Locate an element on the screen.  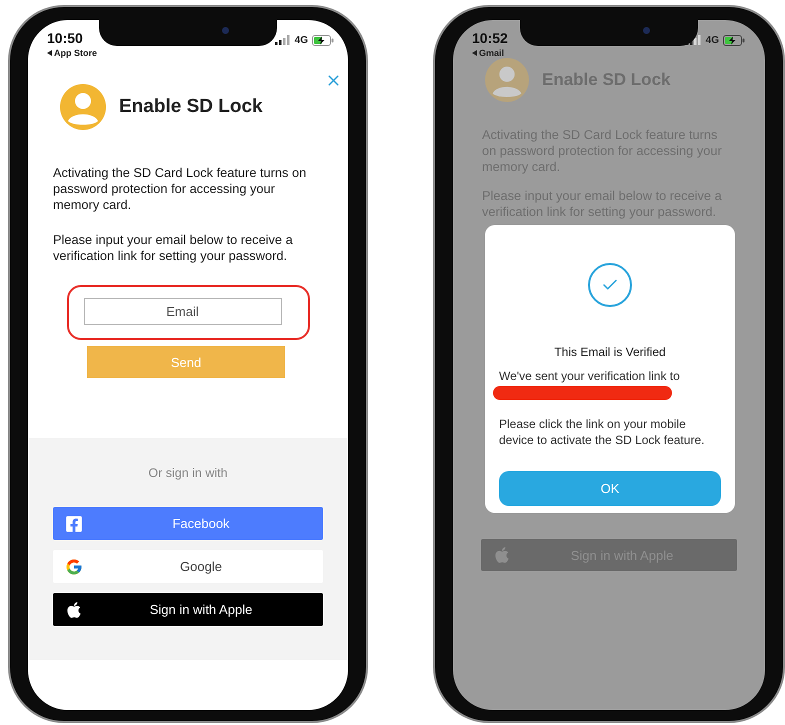
status-time: 10:52 is located at coordinates (490, 38).